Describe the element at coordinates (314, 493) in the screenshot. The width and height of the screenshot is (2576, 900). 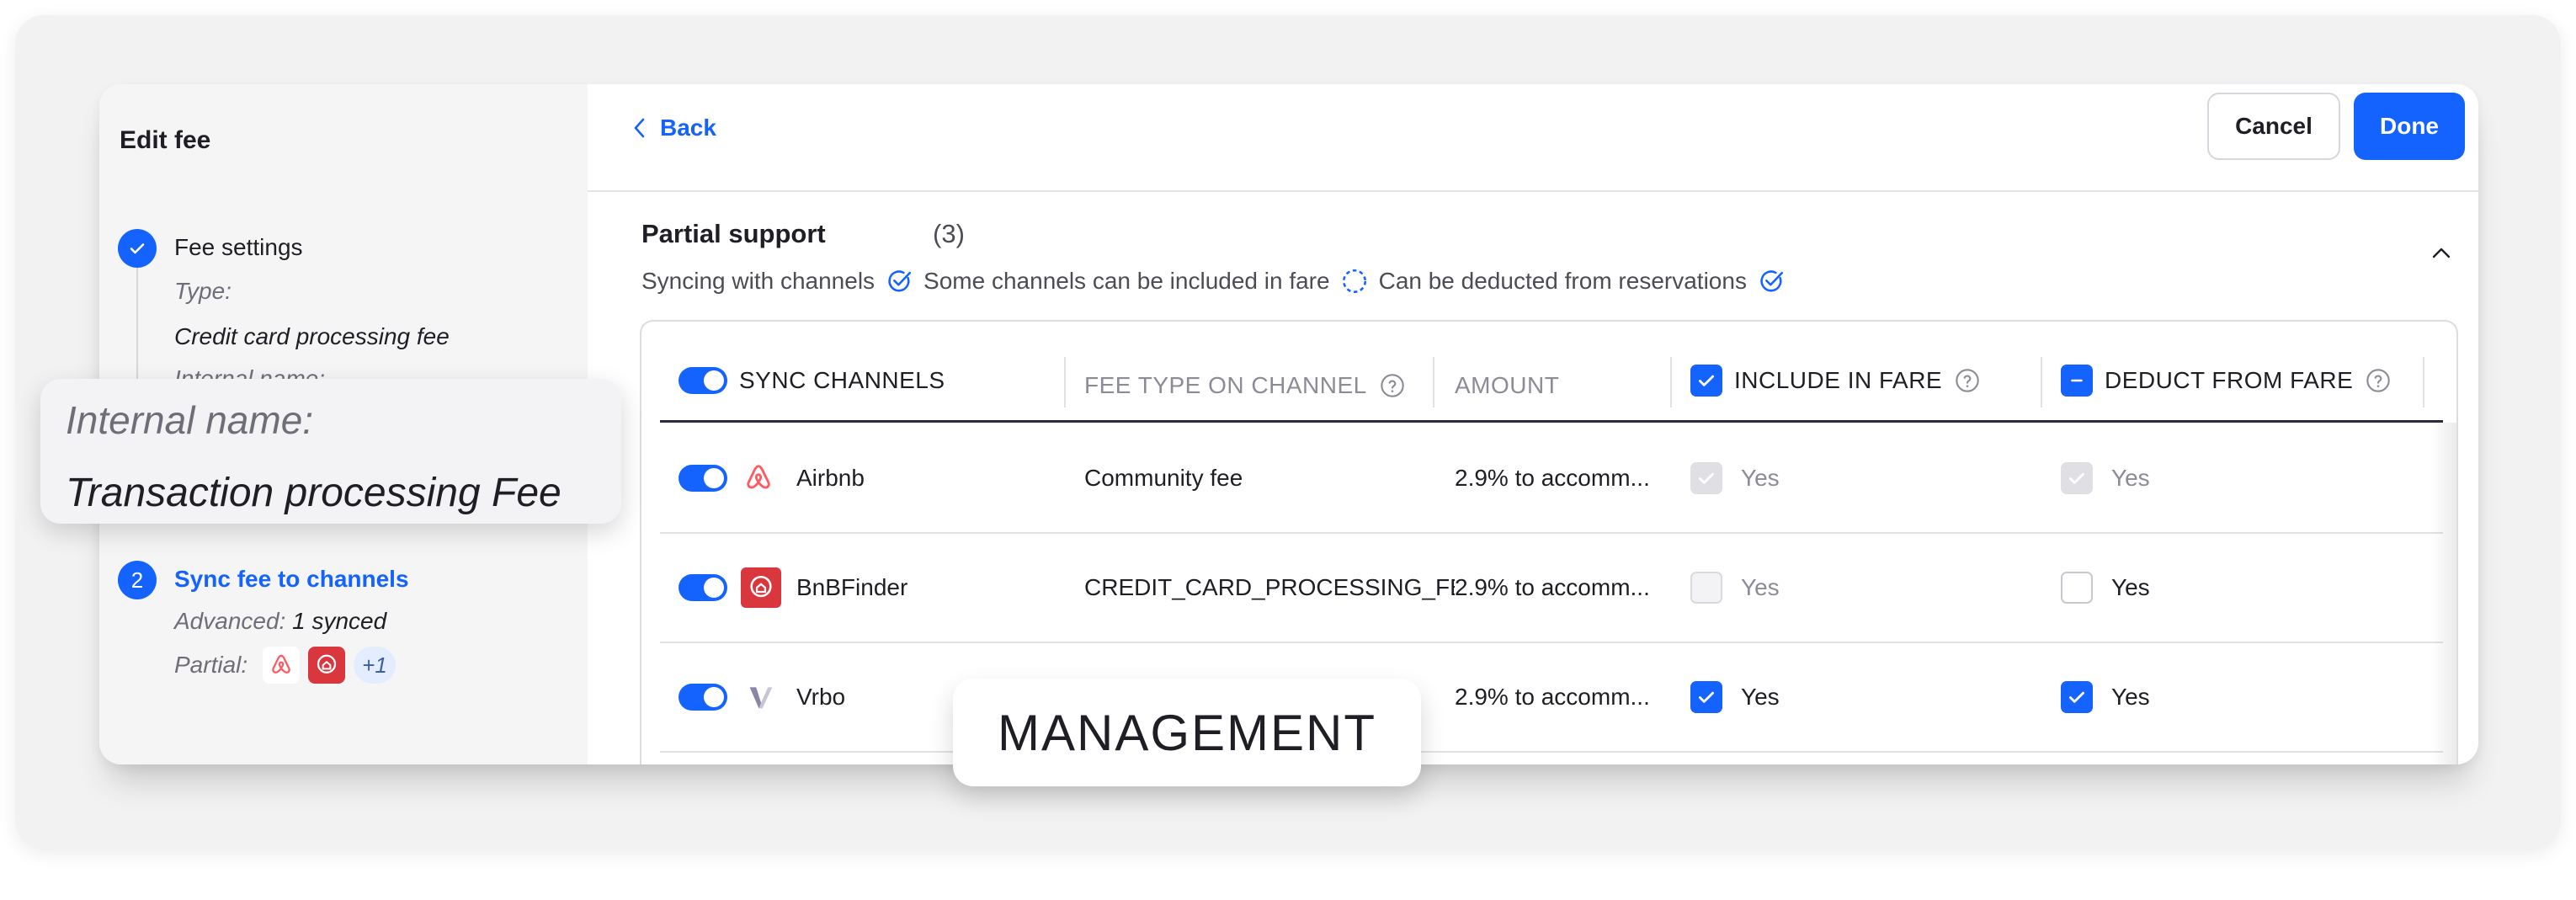
I see `callout-internal-value: Transaction processing Fee` at that location.